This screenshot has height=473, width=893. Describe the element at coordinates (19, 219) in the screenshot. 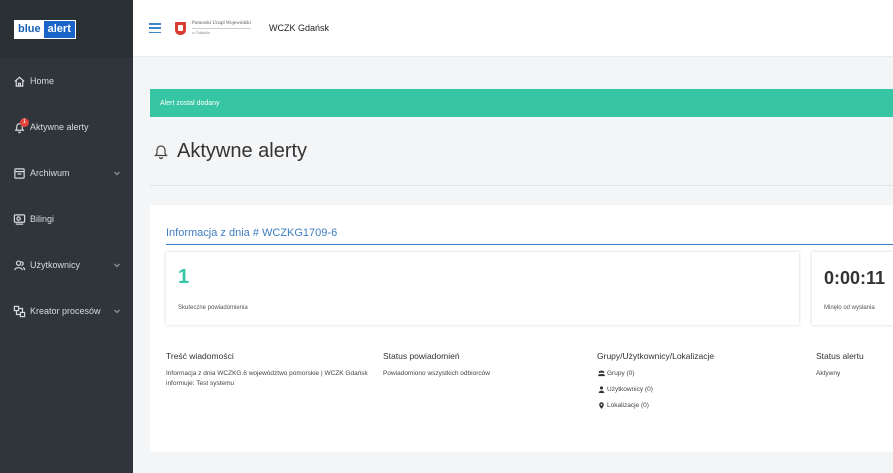

I see `billing-icon` at that location.